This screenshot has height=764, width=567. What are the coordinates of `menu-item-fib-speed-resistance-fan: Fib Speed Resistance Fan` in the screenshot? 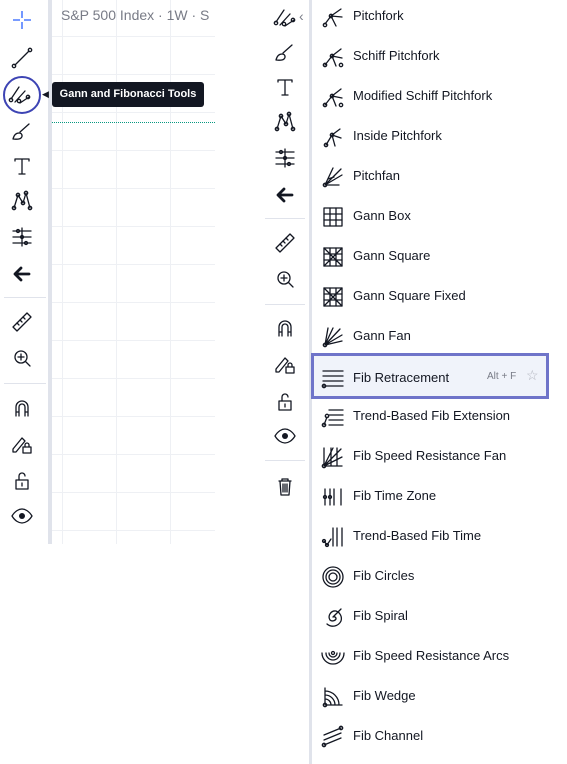 It's located at (430, 457).